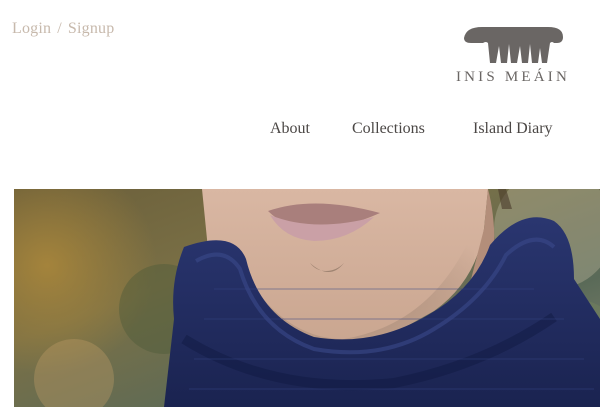  What do you see at coordinates (513, 129) in the screenshot?
I see `nav-item-island-diary: Island Diary` at bounding box center [513, 129].